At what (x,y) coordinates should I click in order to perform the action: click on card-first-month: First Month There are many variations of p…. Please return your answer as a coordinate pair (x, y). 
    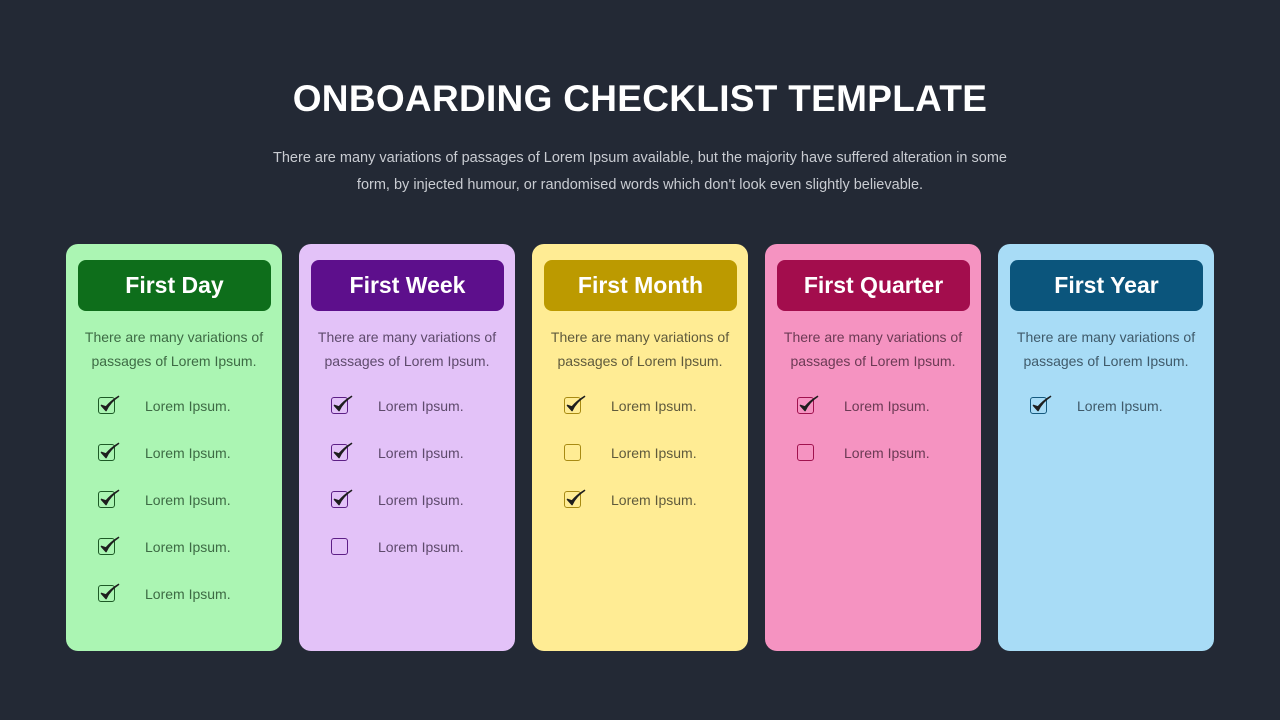
    Looking at the image, I should click on (640, 447).